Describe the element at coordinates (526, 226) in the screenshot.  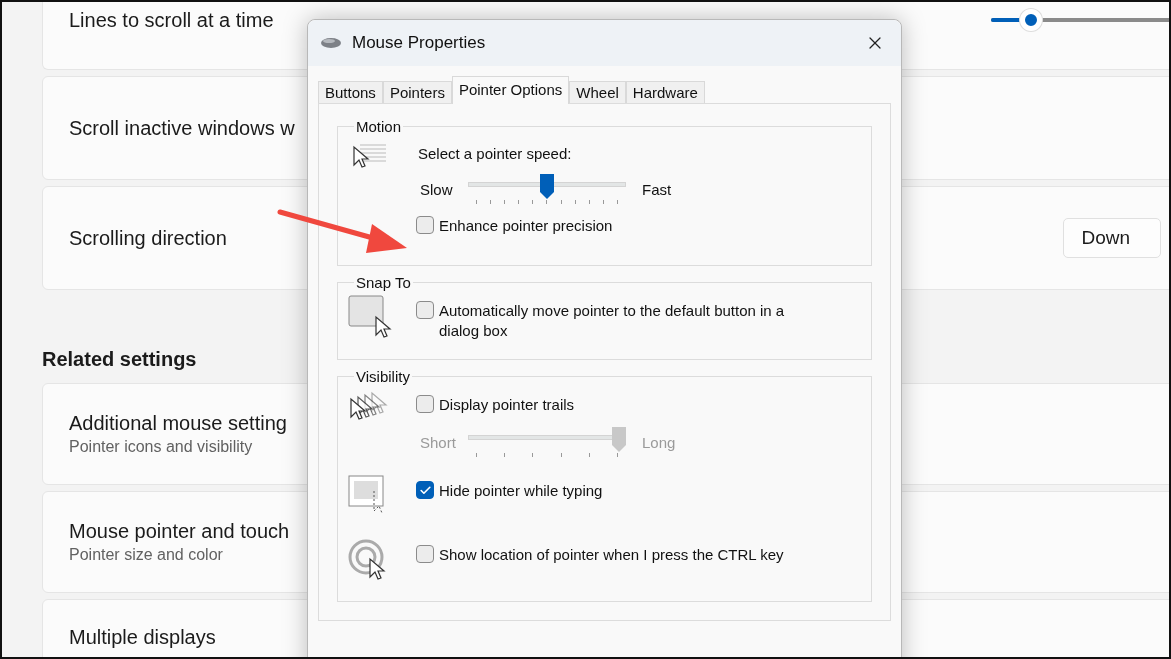
I see `checkbox-label: Enhance pointer precision` at that location.